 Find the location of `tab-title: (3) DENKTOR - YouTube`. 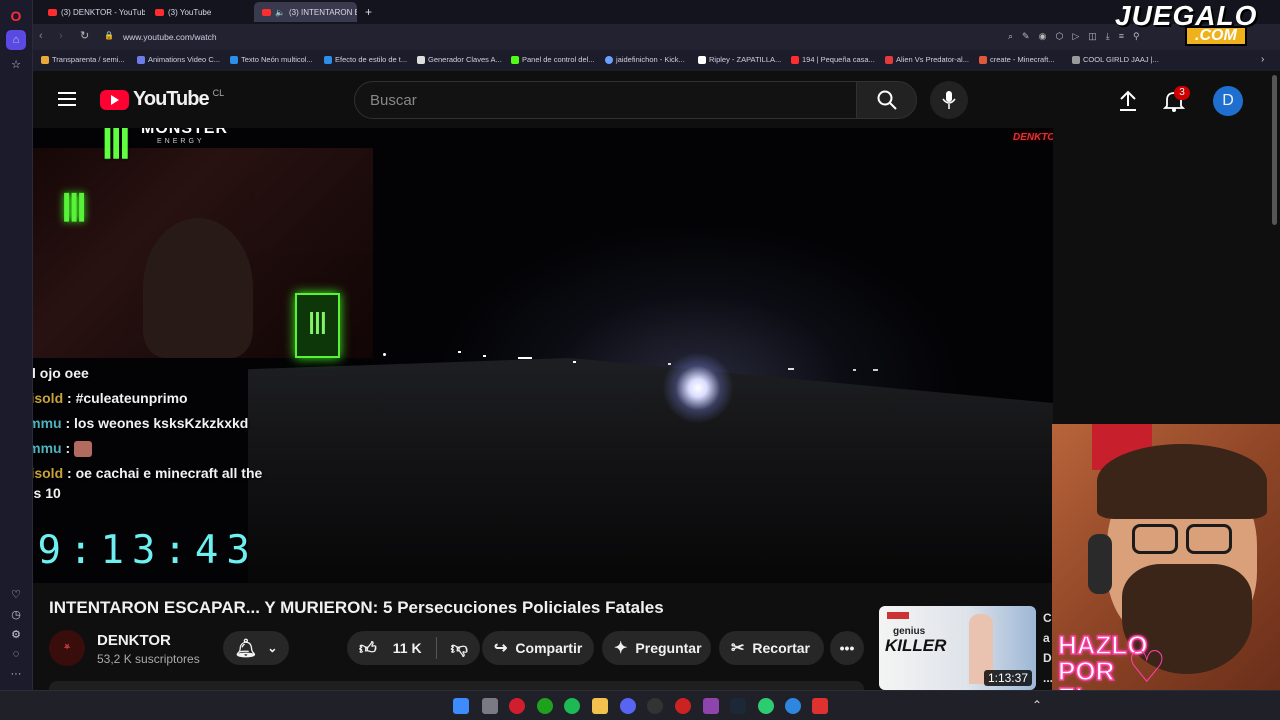

tab-title: (3) DENKTOR - YouTube is located at coordinates (103, 12).